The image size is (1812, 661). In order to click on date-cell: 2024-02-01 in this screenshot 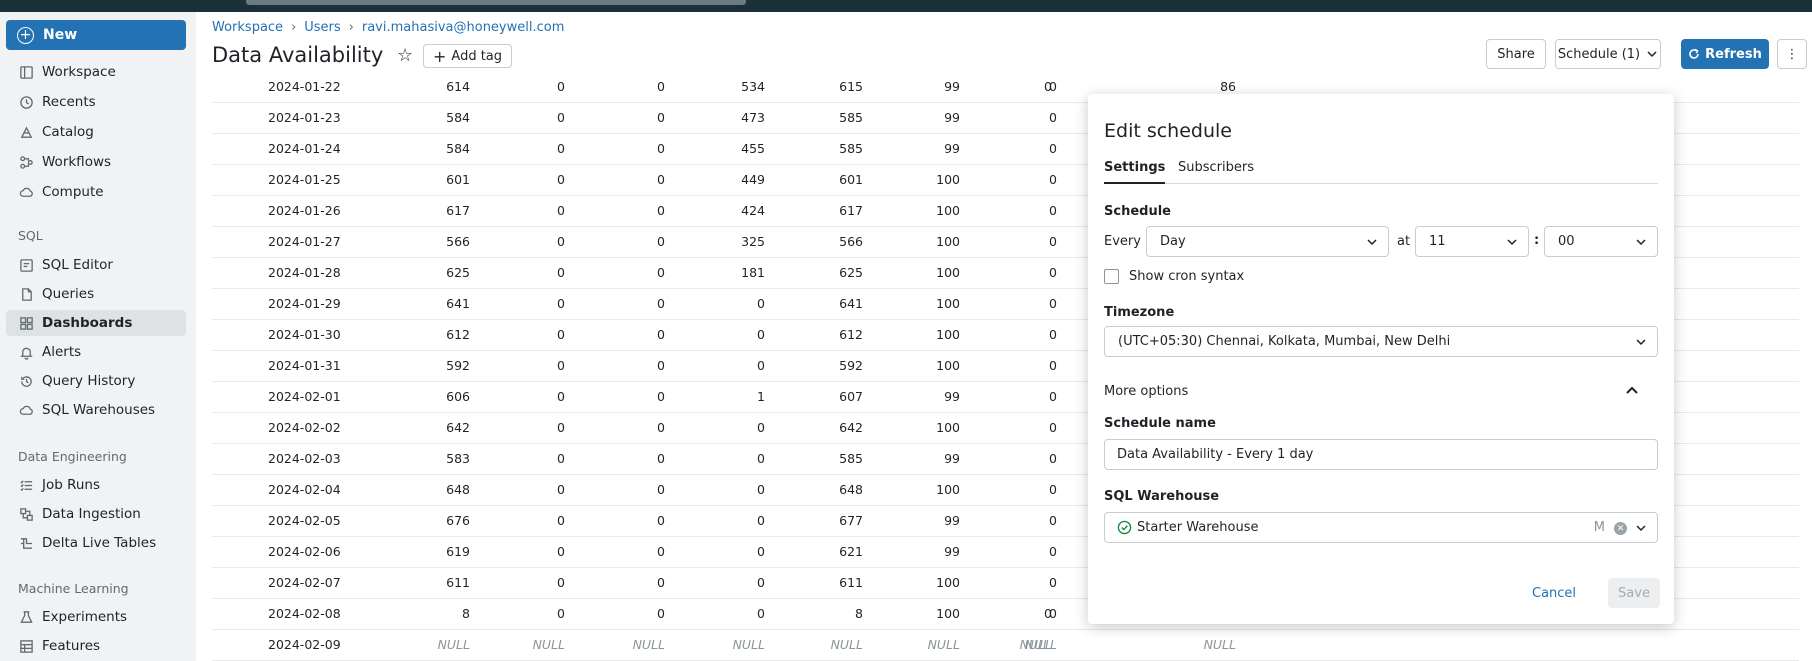, I will do `click(304, 396)`.